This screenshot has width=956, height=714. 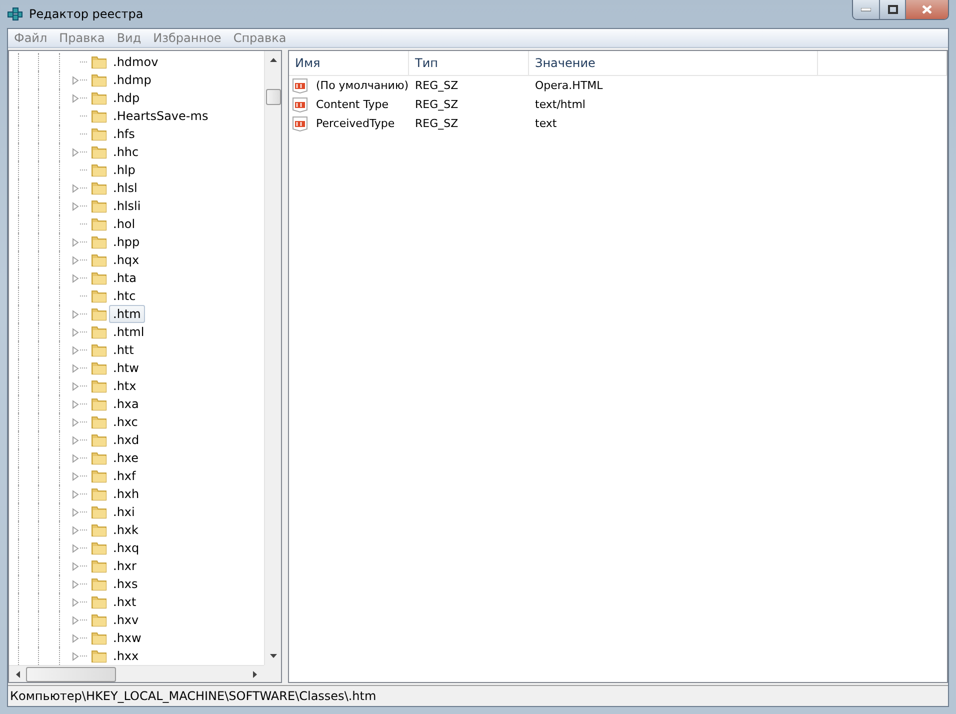 What do you see at coordinates (126, 98) in the screenshot?
I see `tree-item: .hdp` at bounding box center [126, 98].